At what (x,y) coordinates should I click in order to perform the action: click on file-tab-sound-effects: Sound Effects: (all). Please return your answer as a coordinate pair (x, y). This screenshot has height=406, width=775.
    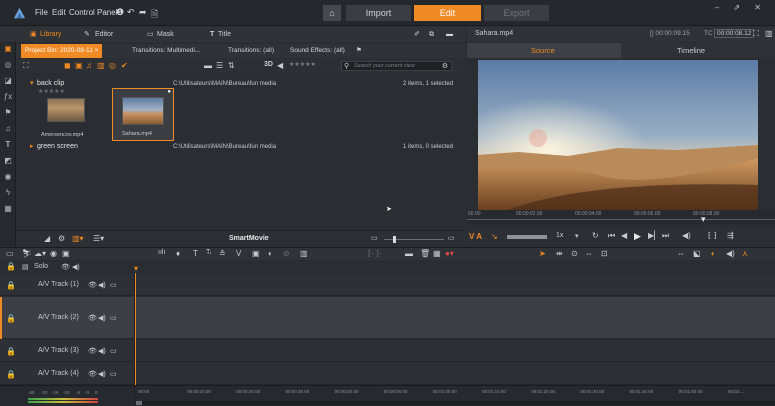
    Looking at the image, I should click on (317, 51).